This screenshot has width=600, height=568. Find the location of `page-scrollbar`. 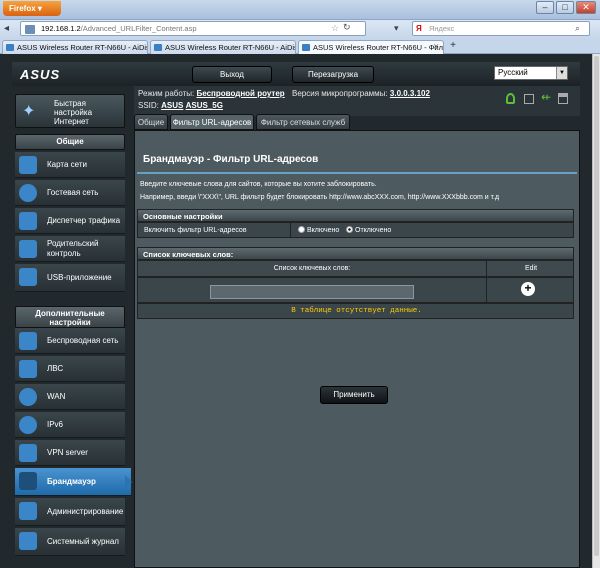

page-scrollbar is located at coordinates (596, 311).